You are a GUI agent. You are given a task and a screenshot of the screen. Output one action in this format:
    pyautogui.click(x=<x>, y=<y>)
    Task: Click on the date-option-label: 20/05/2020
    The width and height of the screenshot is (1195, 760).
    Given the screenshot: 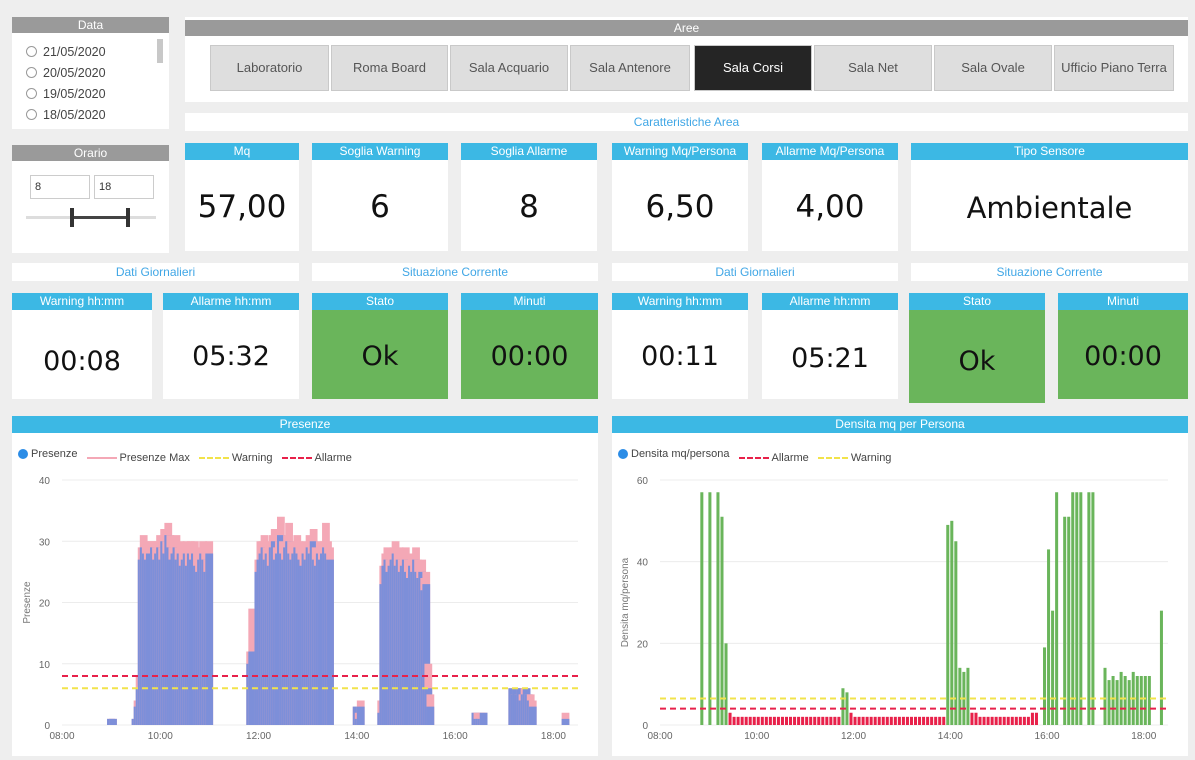 What is the action you would take?
    pyautogui.click(x=74, y=73)
    